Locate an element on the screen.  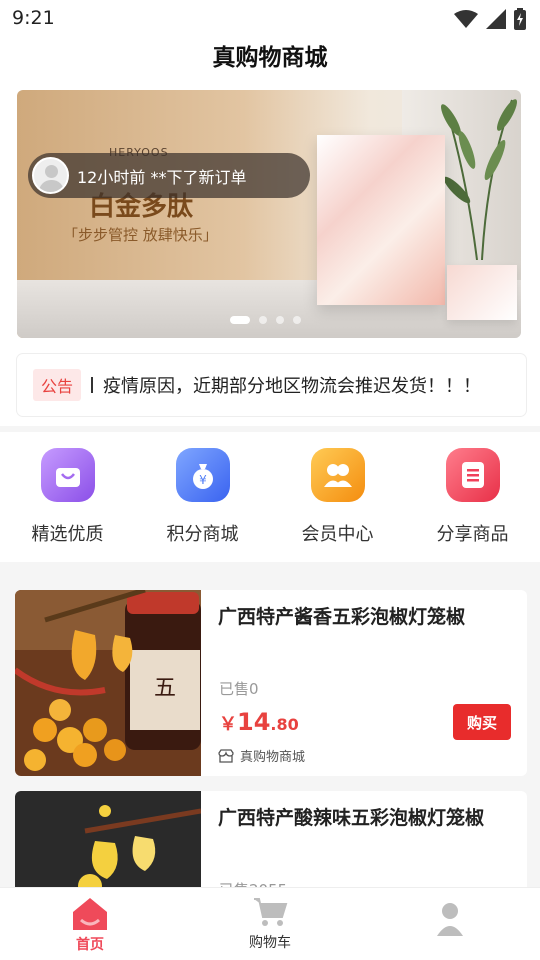
page-title: 真购物商城 is located at coordinates (270, 58).